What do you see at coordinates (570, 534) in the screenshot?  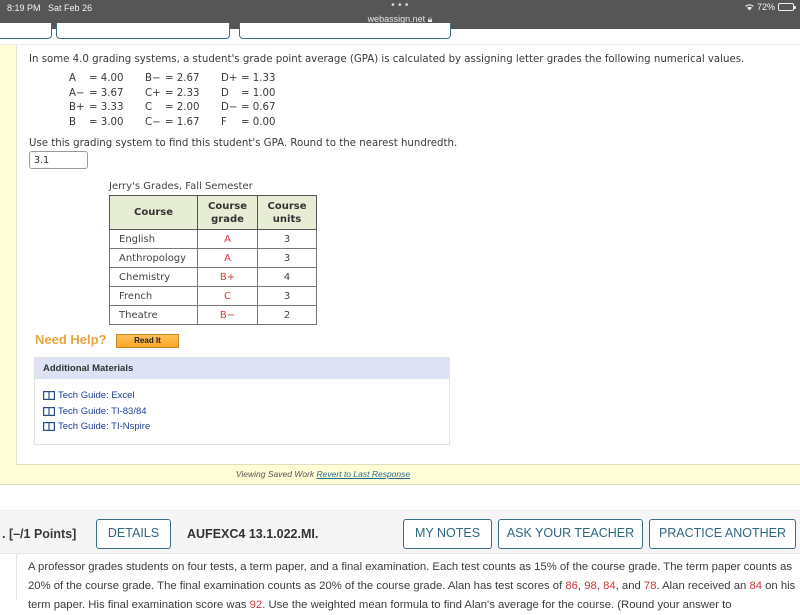 I see `ask-teacher-button: ASK YOUR TEACHER` at bounding box center [570, 534].